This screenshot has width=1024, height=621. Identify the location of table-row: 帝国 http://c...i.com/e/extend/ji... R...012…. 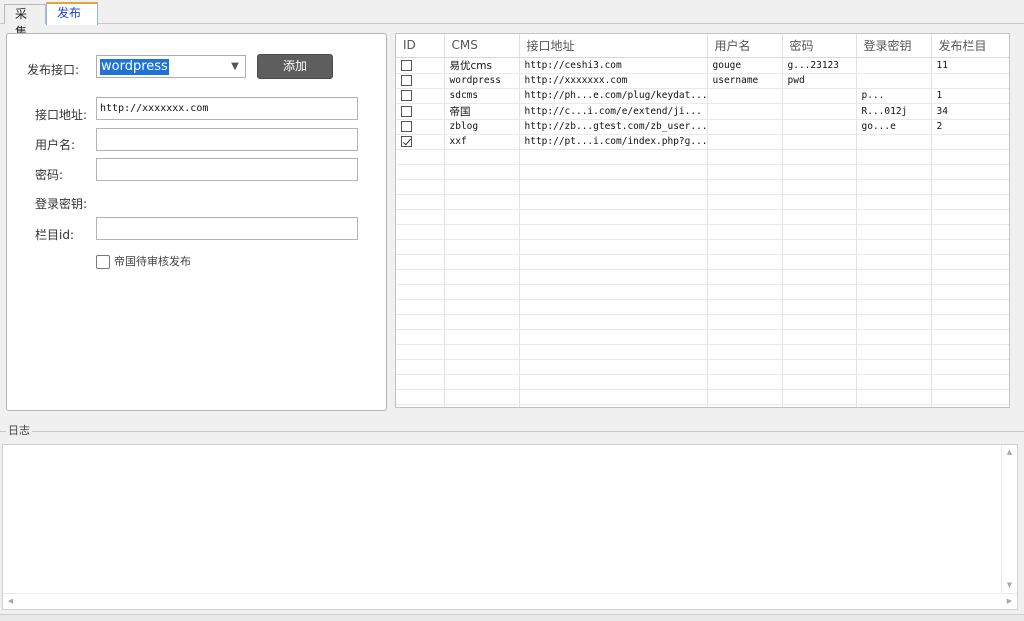
(702, 111).